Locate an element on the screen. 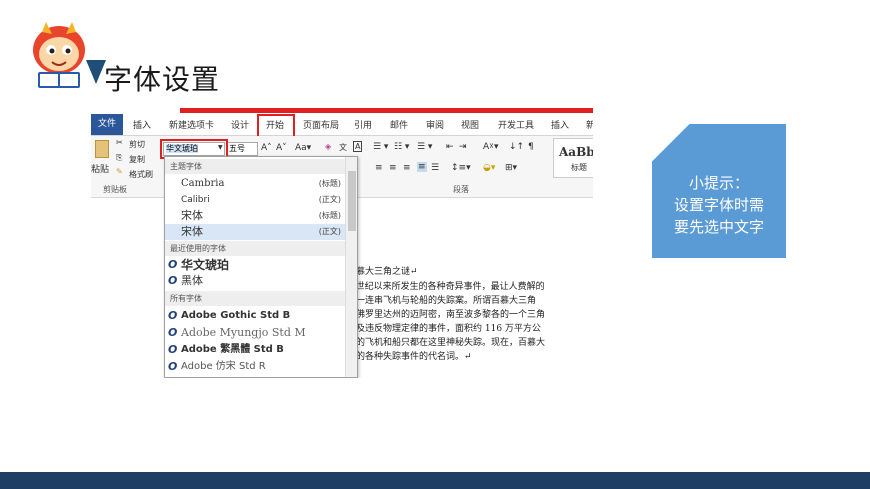 The image size is (870, 489). tab-developer: 开发工具 is located at coordinates (516, 124).